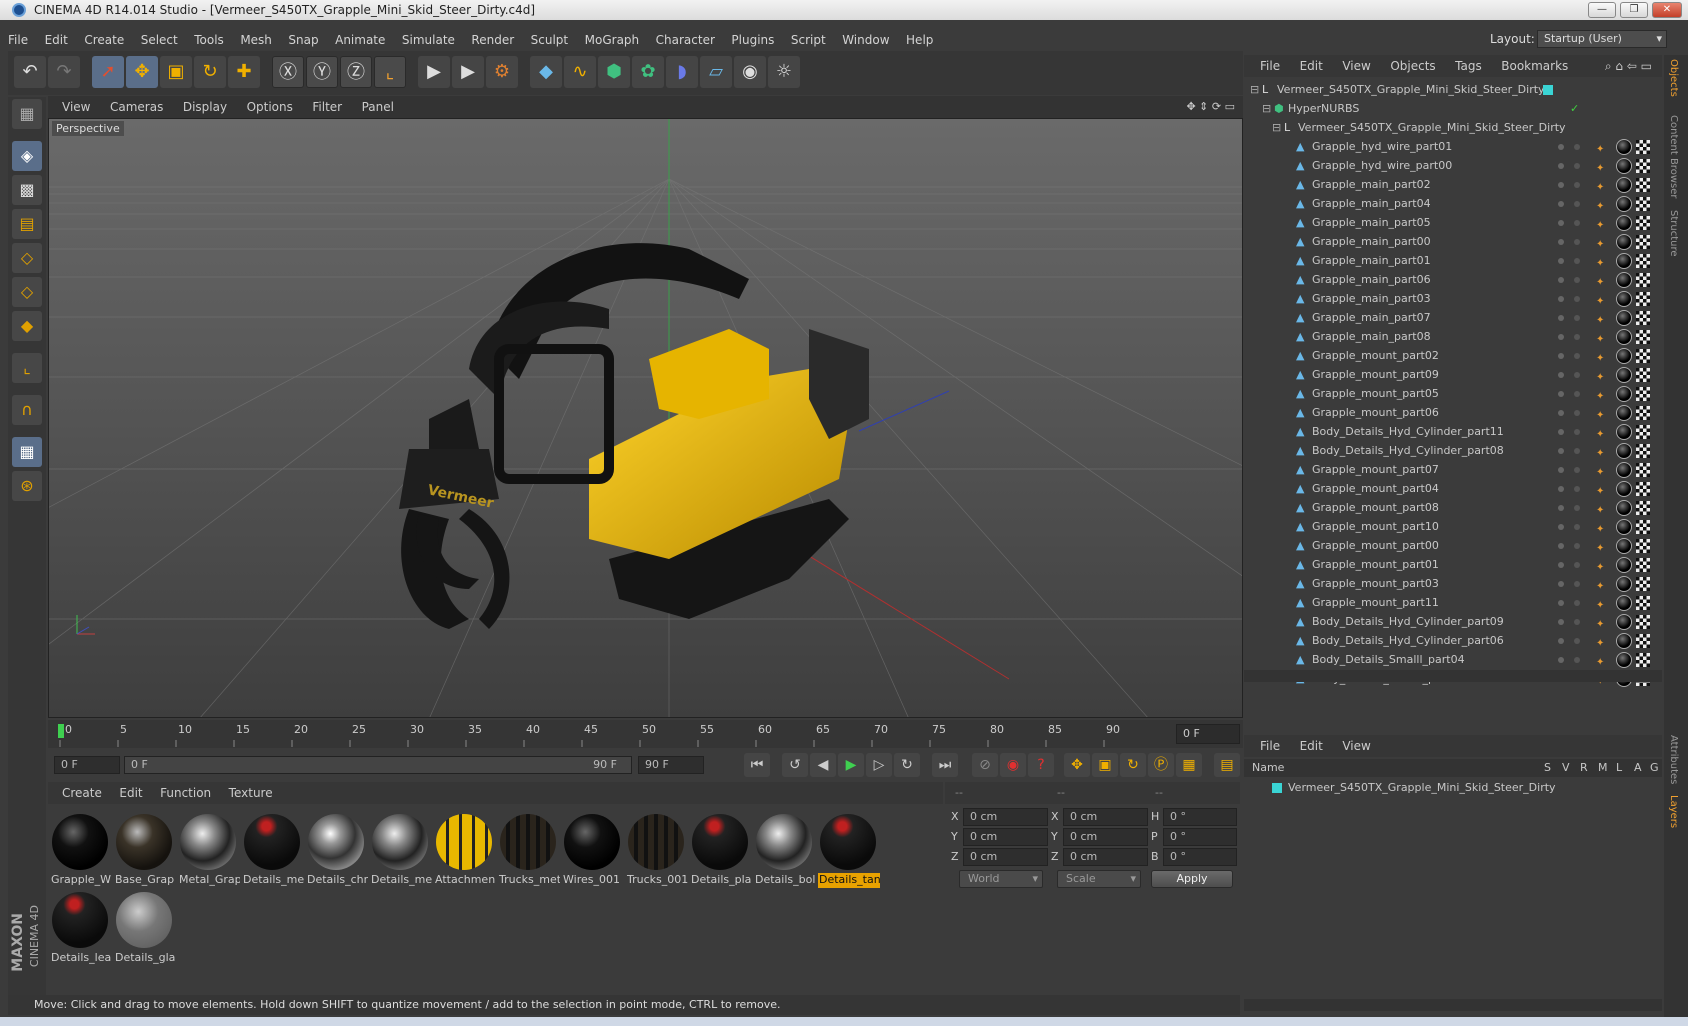 This screenshot has width=1688, height=1026. What do you see at coordinates (1673, 233) in the screenshot?
I see `tab-structure: Structure` at bounding box center [1673, 233].